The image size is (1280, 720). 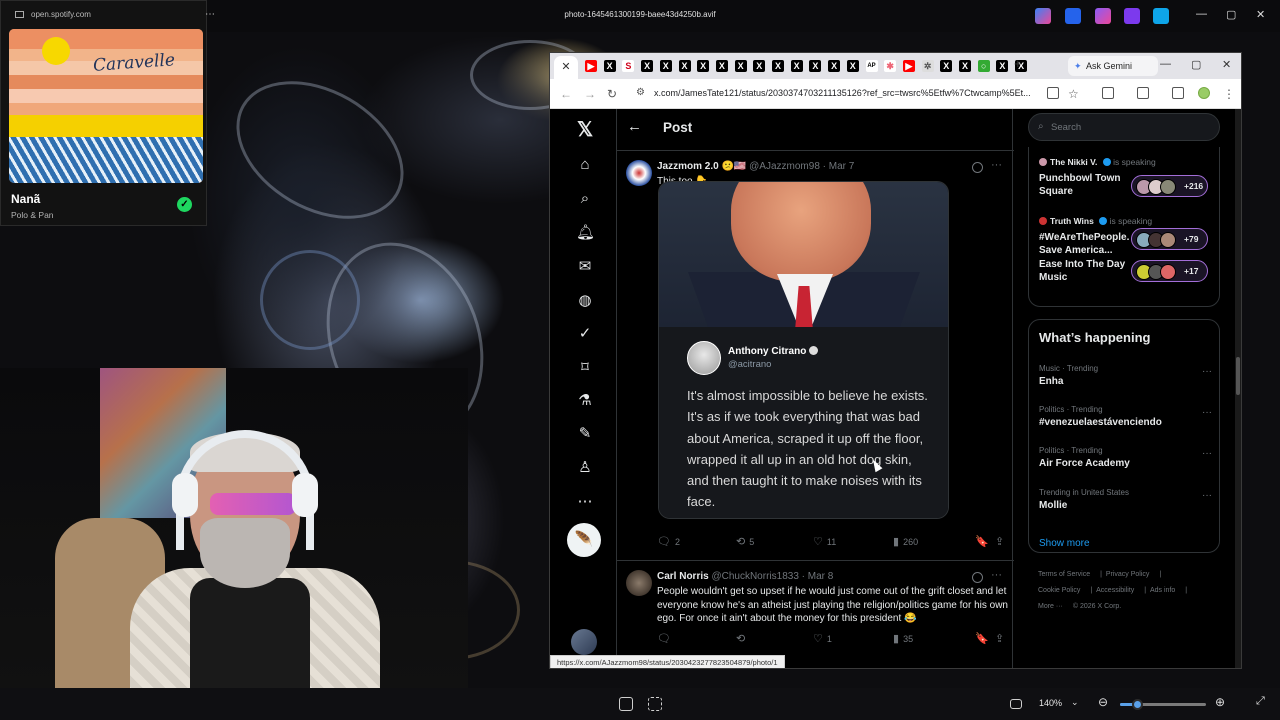 I want to click on home-icon: ⌂, so click(x=585, y=165).